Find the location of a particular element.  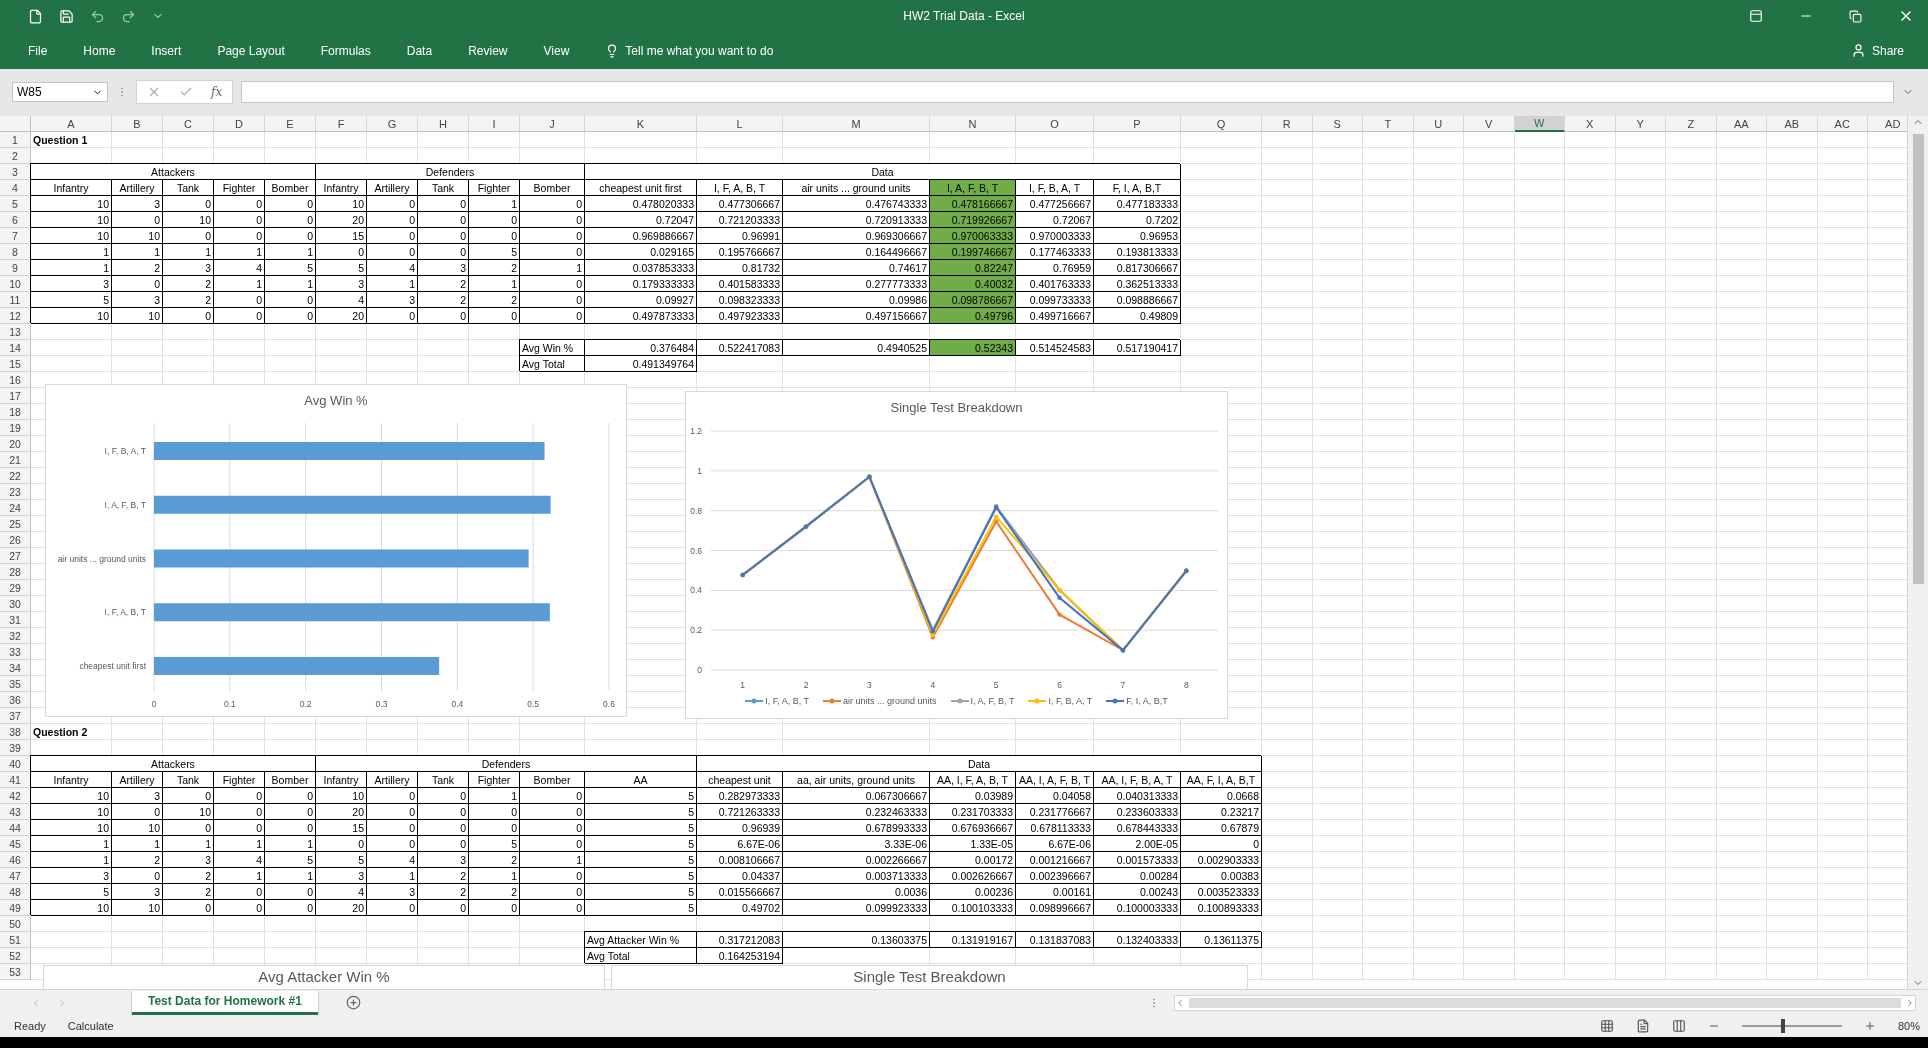

table-cell: 0.231703333 is located at coordinates (973, 812).